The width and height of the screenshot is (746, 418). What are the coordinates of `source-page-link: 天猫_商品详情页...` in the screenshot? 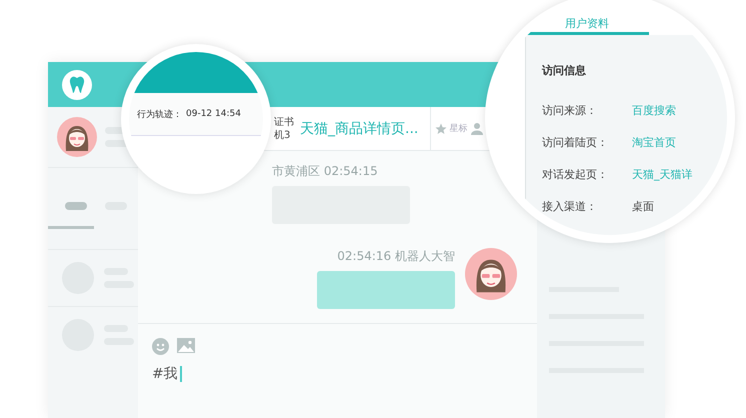 It's located at (359, 129).